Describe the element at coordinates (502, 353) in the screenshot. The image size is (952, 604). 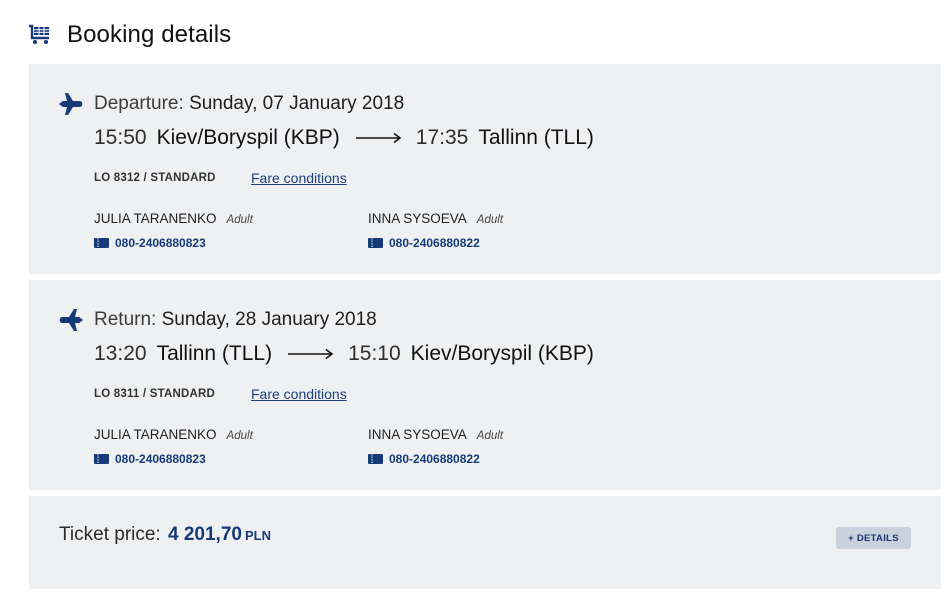
I see `return-arr-airport: Kiev/Boryspil (KBP)` at that location.